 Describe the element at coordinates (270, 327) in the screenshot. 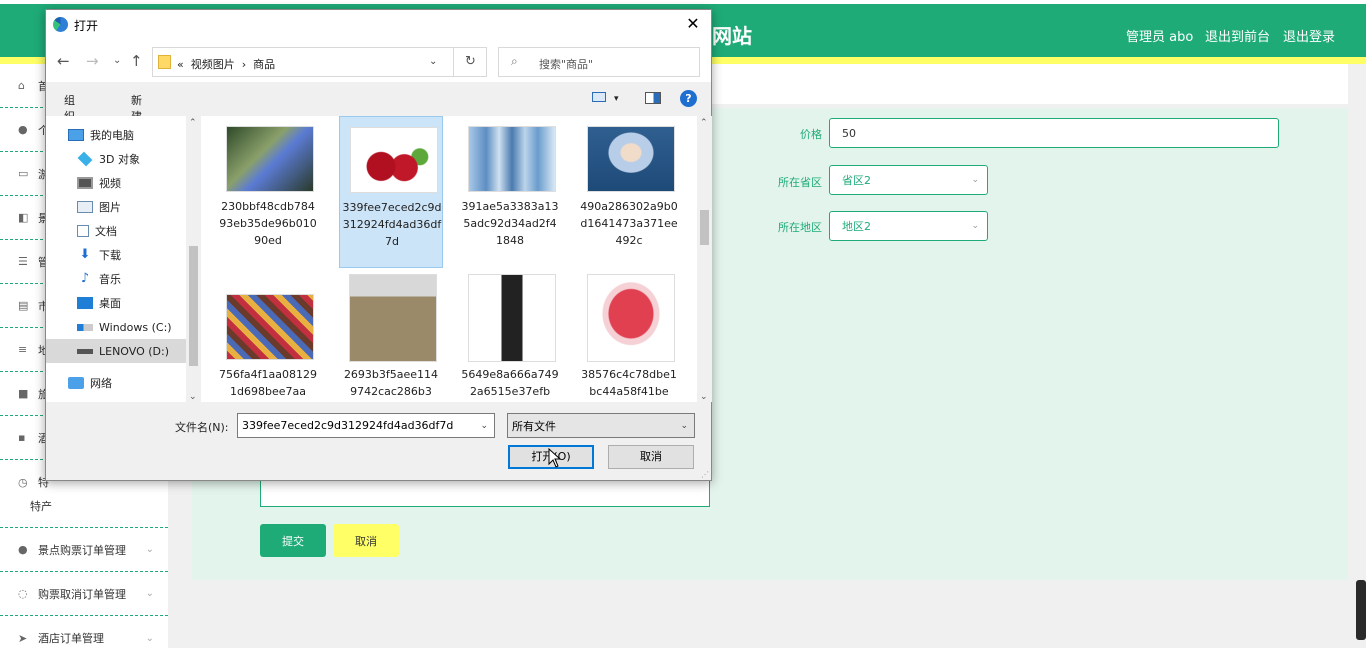

I see `snacks-image` at that location.